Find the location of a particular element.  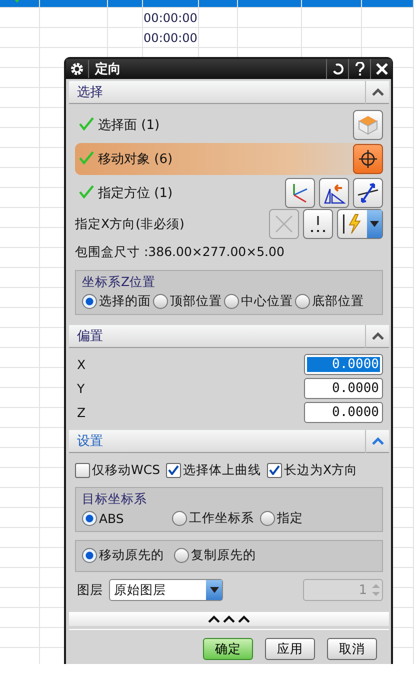

section-header: 选择 is located at coordinates (229, 92).